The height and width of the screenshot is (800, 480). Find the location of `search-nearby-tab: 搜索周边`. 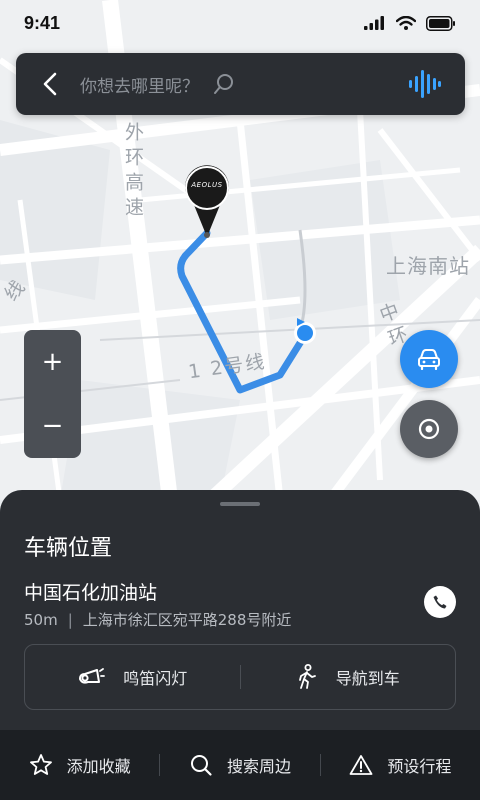

search-nearby-tab: 搜索周边 is located at coordinates (239, 765).